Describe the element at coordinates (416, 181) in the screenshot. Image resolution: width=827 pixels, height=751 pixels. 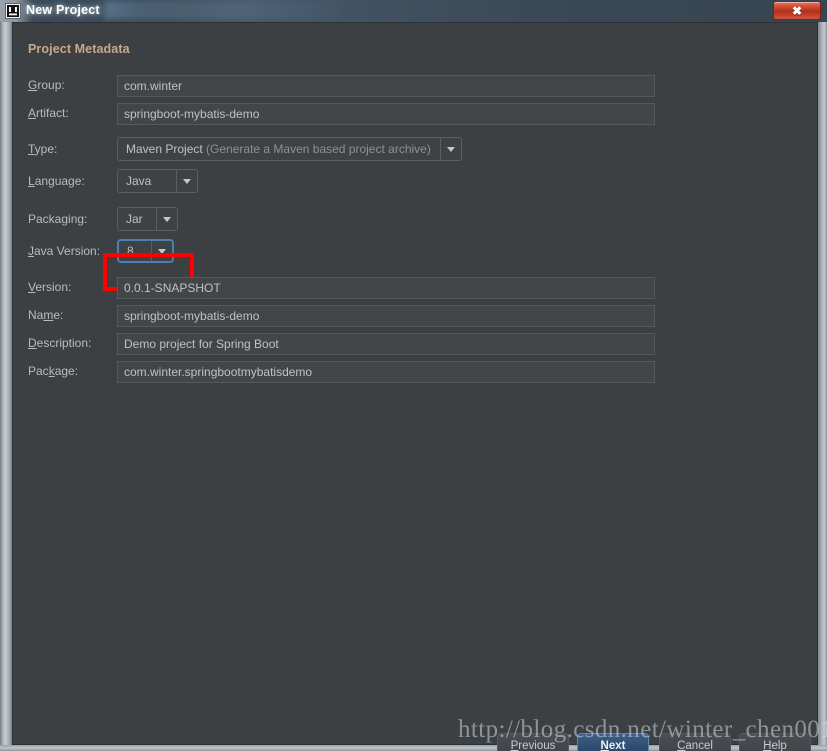
I see `form-row-language: Language: Java` at that location.